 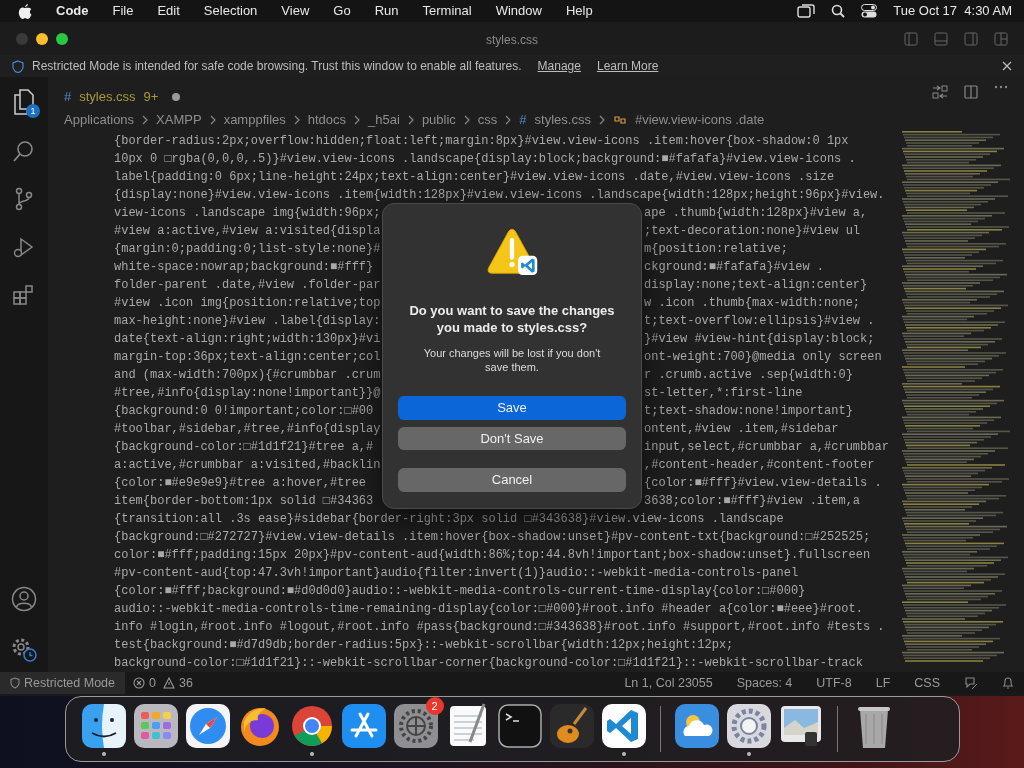 I want to click on problems-indicator: 0 36, so click(x=163, y=683).